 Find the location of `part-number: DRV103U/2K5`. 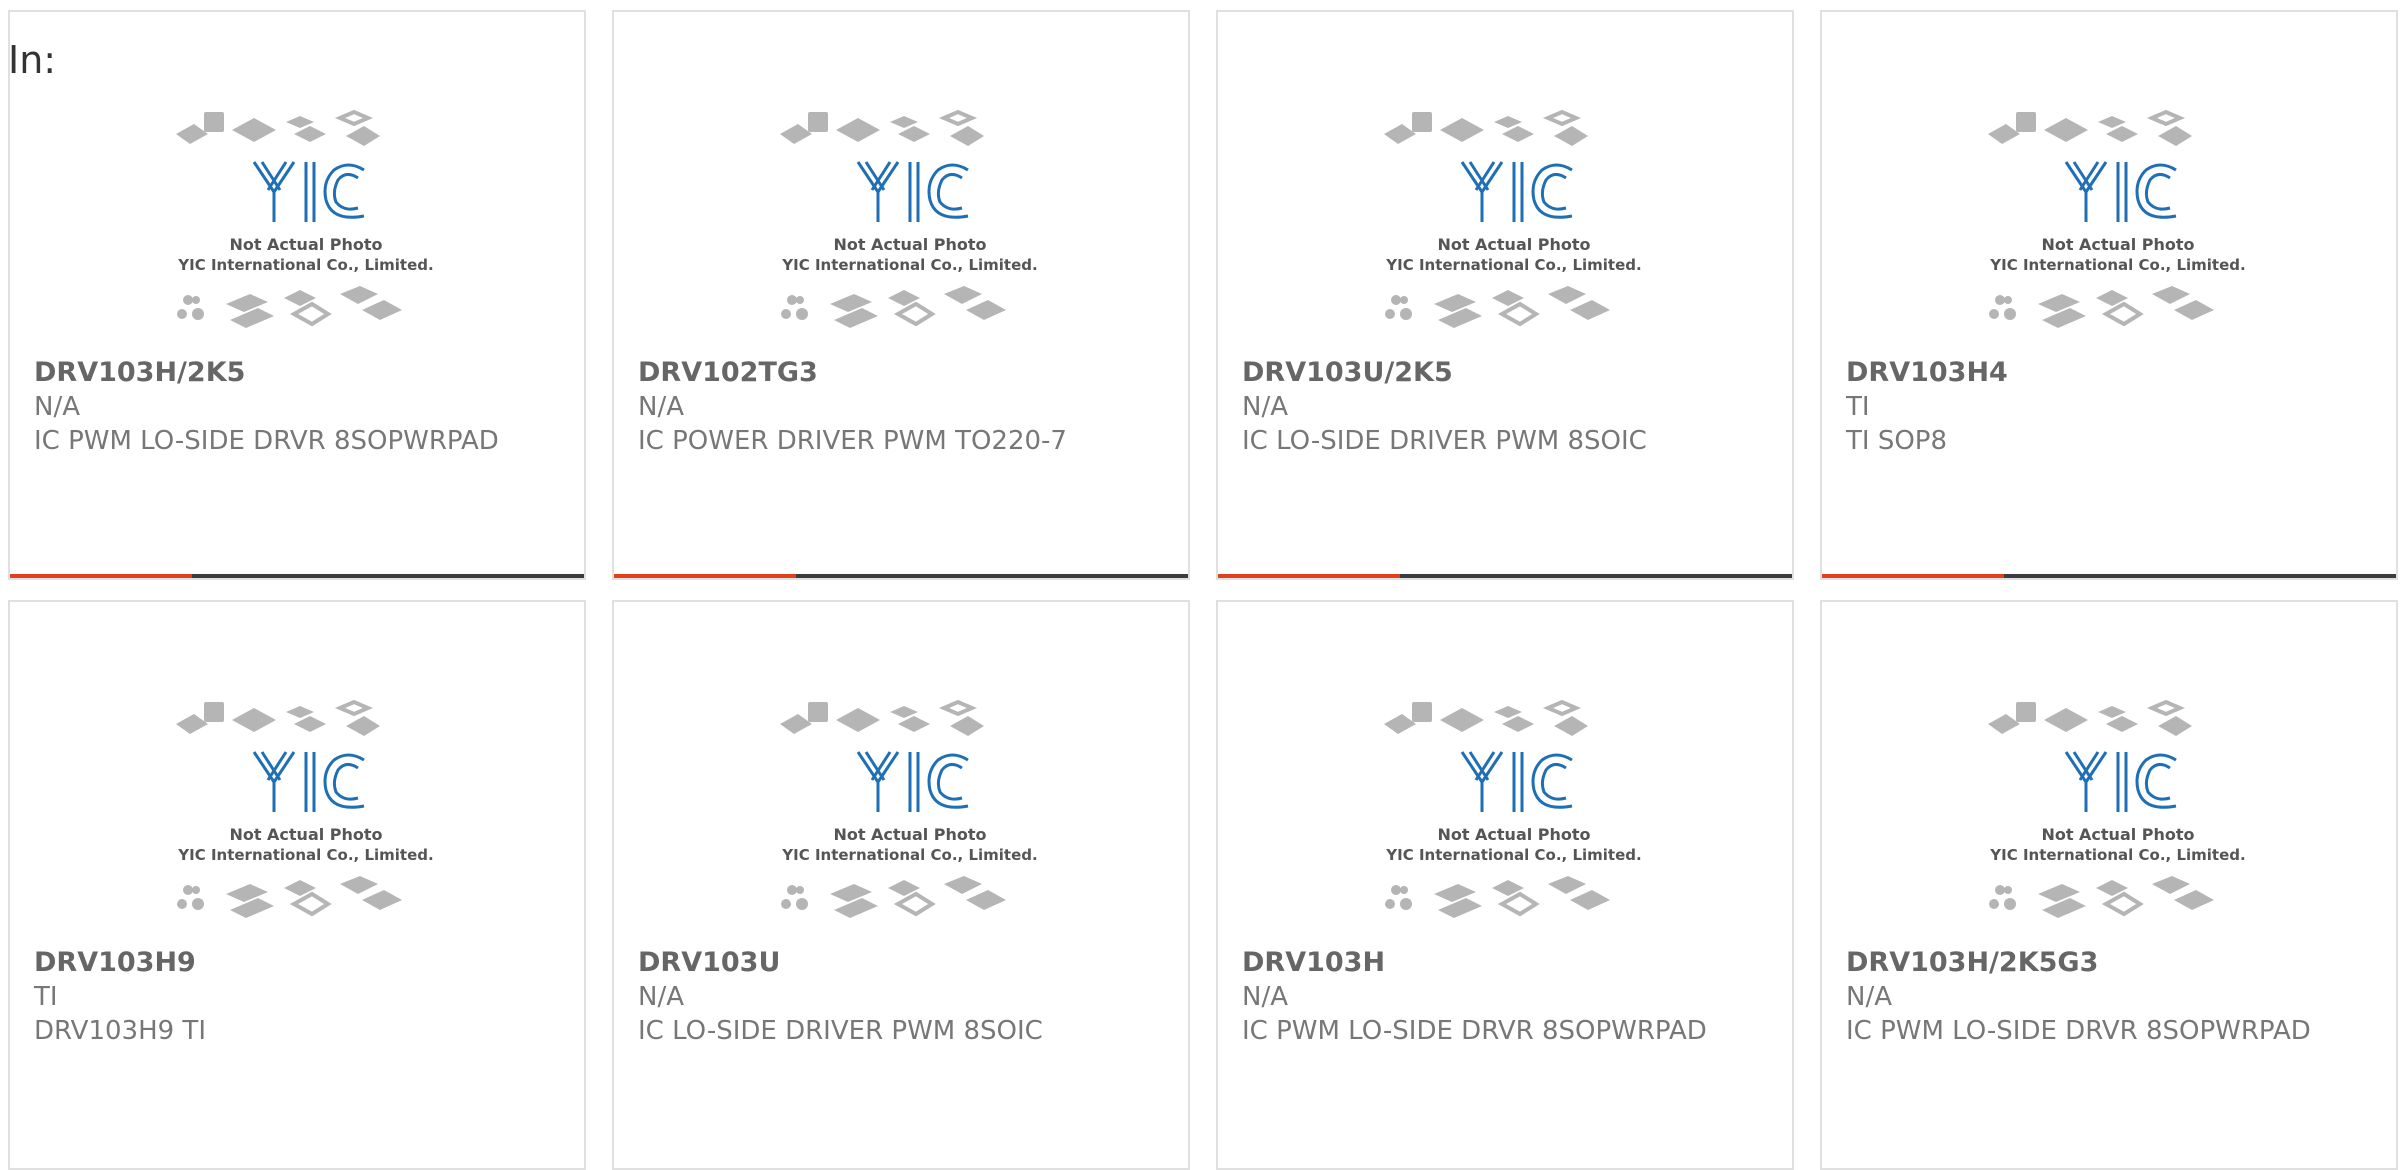

part-number: DRV103U/2K5 is located at coordinates (1507, 373).